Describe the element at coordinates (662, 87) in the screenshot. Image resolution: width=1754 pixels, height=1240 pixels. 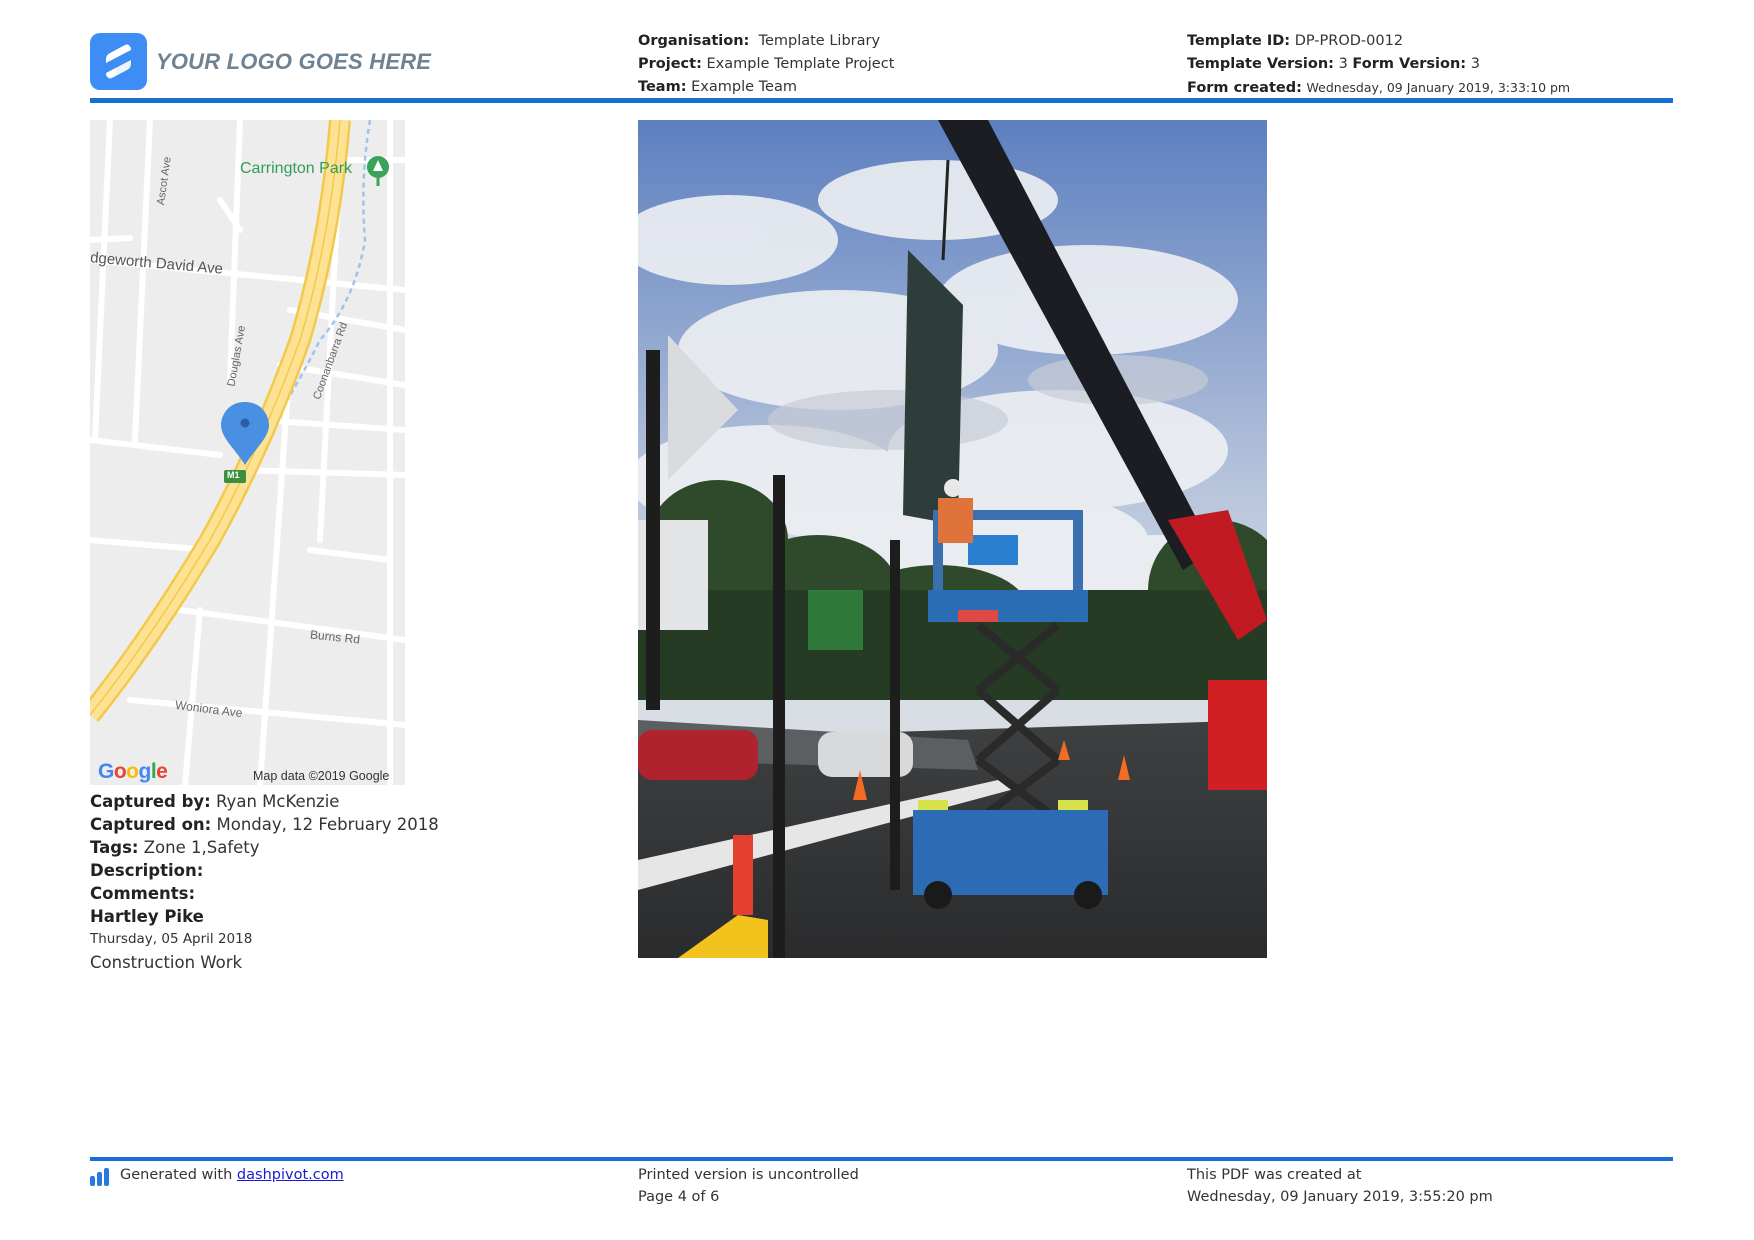
I see `team-label: Team:` at that location.